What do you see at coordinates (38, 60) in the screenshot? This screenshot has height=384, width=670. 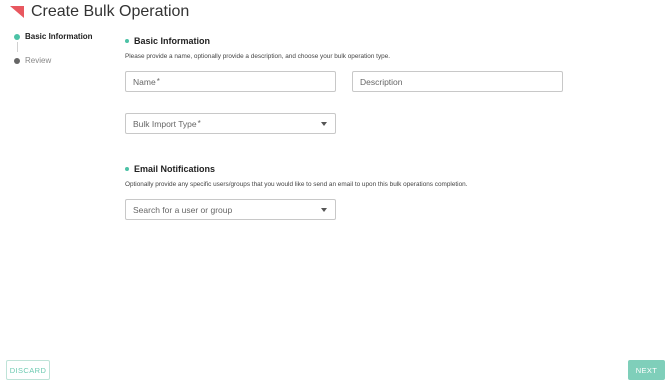 I see `step-label: Review` at bounding box center [38, 60].